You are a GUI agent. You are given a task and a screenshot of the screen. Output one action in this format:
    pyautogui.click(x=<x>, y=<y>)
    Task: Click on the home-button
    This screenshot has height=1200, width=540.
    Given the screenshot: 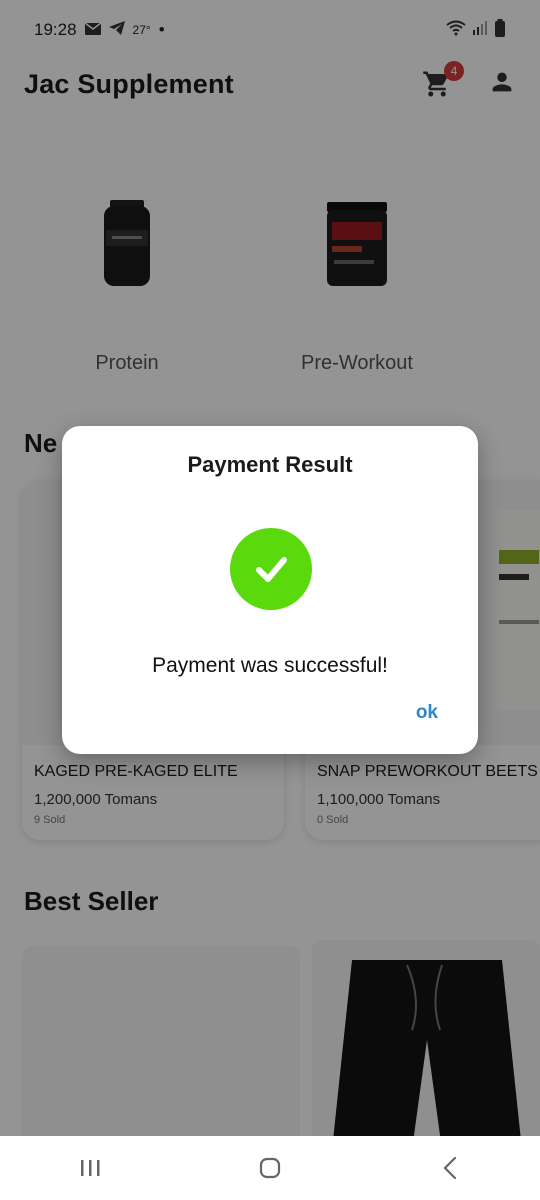 What is the action you would take?
    pyautogui.click(x=270, y=1168)
    